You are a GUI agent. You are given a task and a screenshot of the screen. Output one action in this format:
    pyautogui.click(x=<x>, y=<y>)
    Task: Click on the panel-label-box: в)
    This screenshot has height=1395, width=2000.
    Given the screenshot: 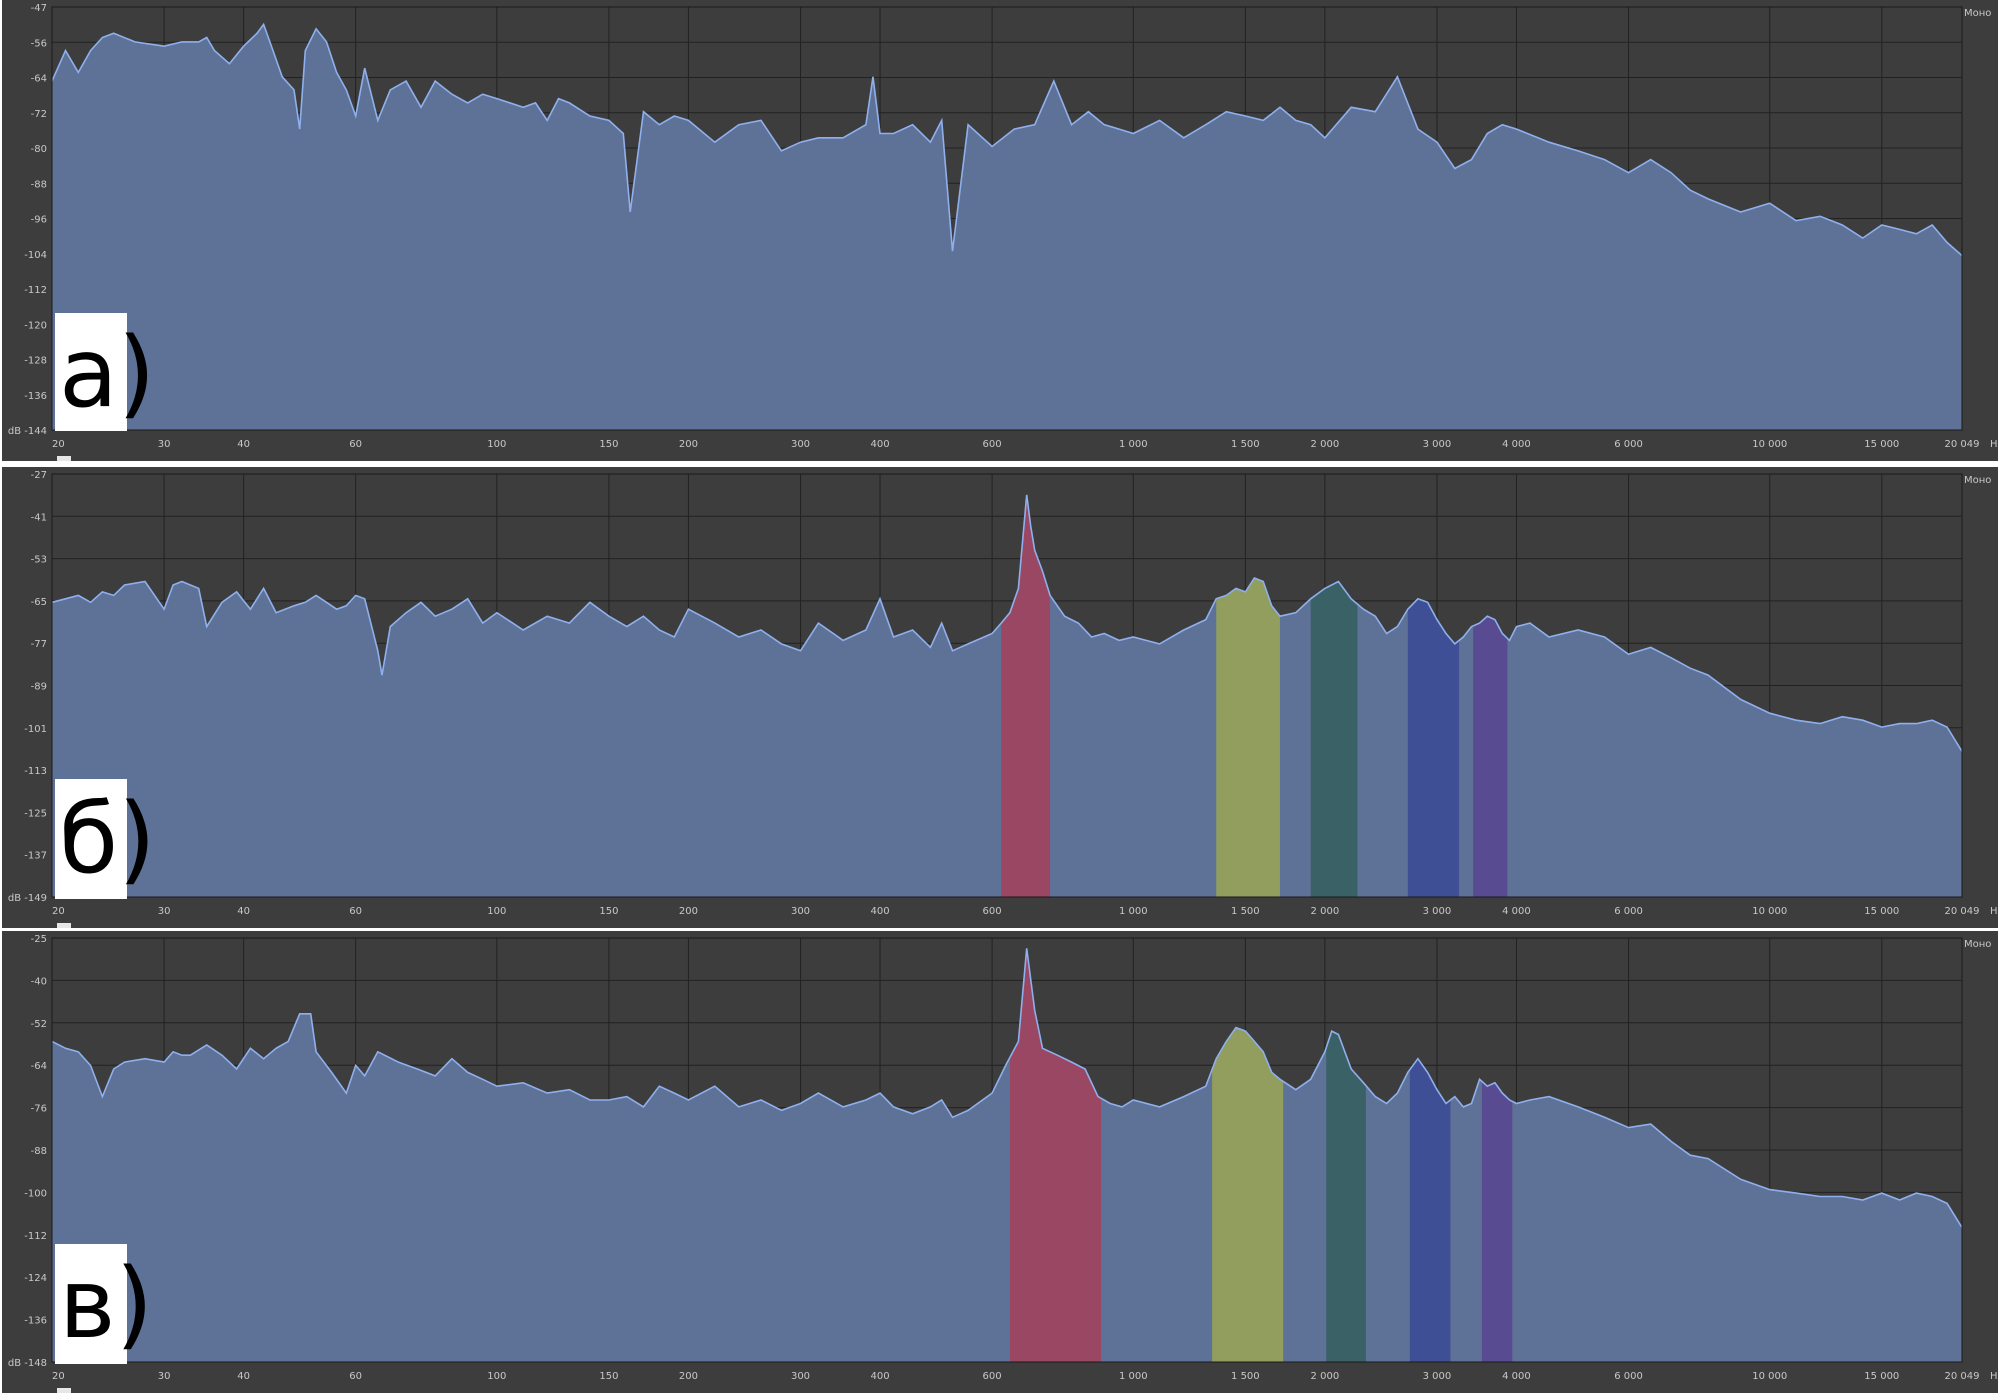 What is the action you would take?
    pyautogui.click(x=104, y=1304)
    